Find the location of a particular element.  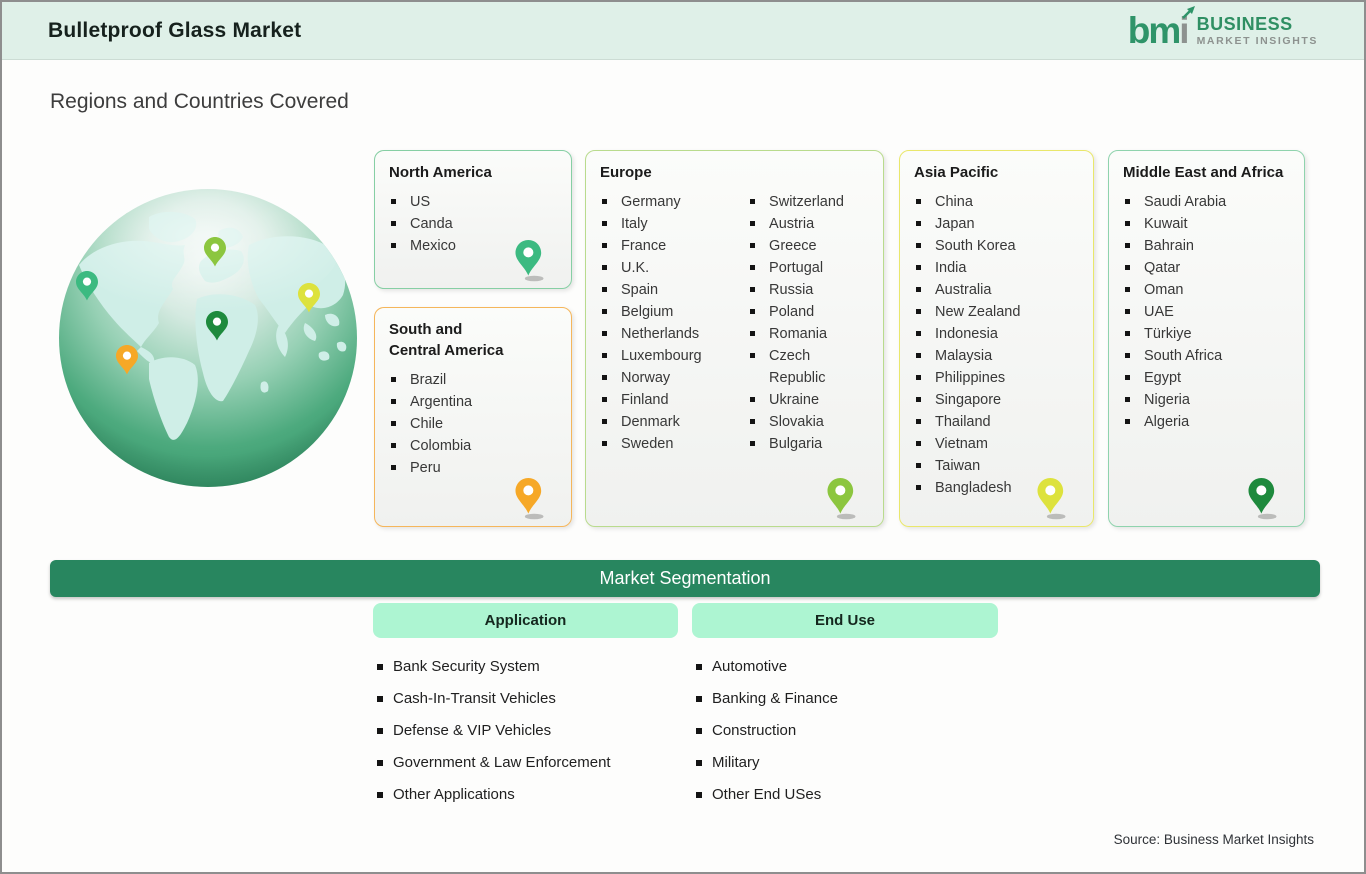

country-item: Belgium is located at coordinates (674, 312).